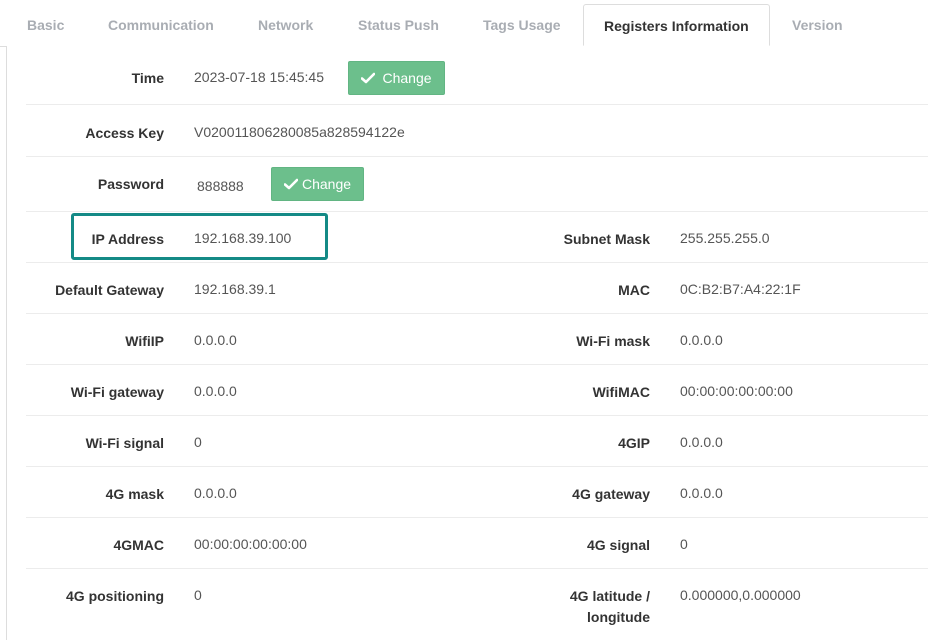 The height and width of the screenshot is (640, 928). I want to click on 4g-mask-label: 4G mask, so click(134, 494).